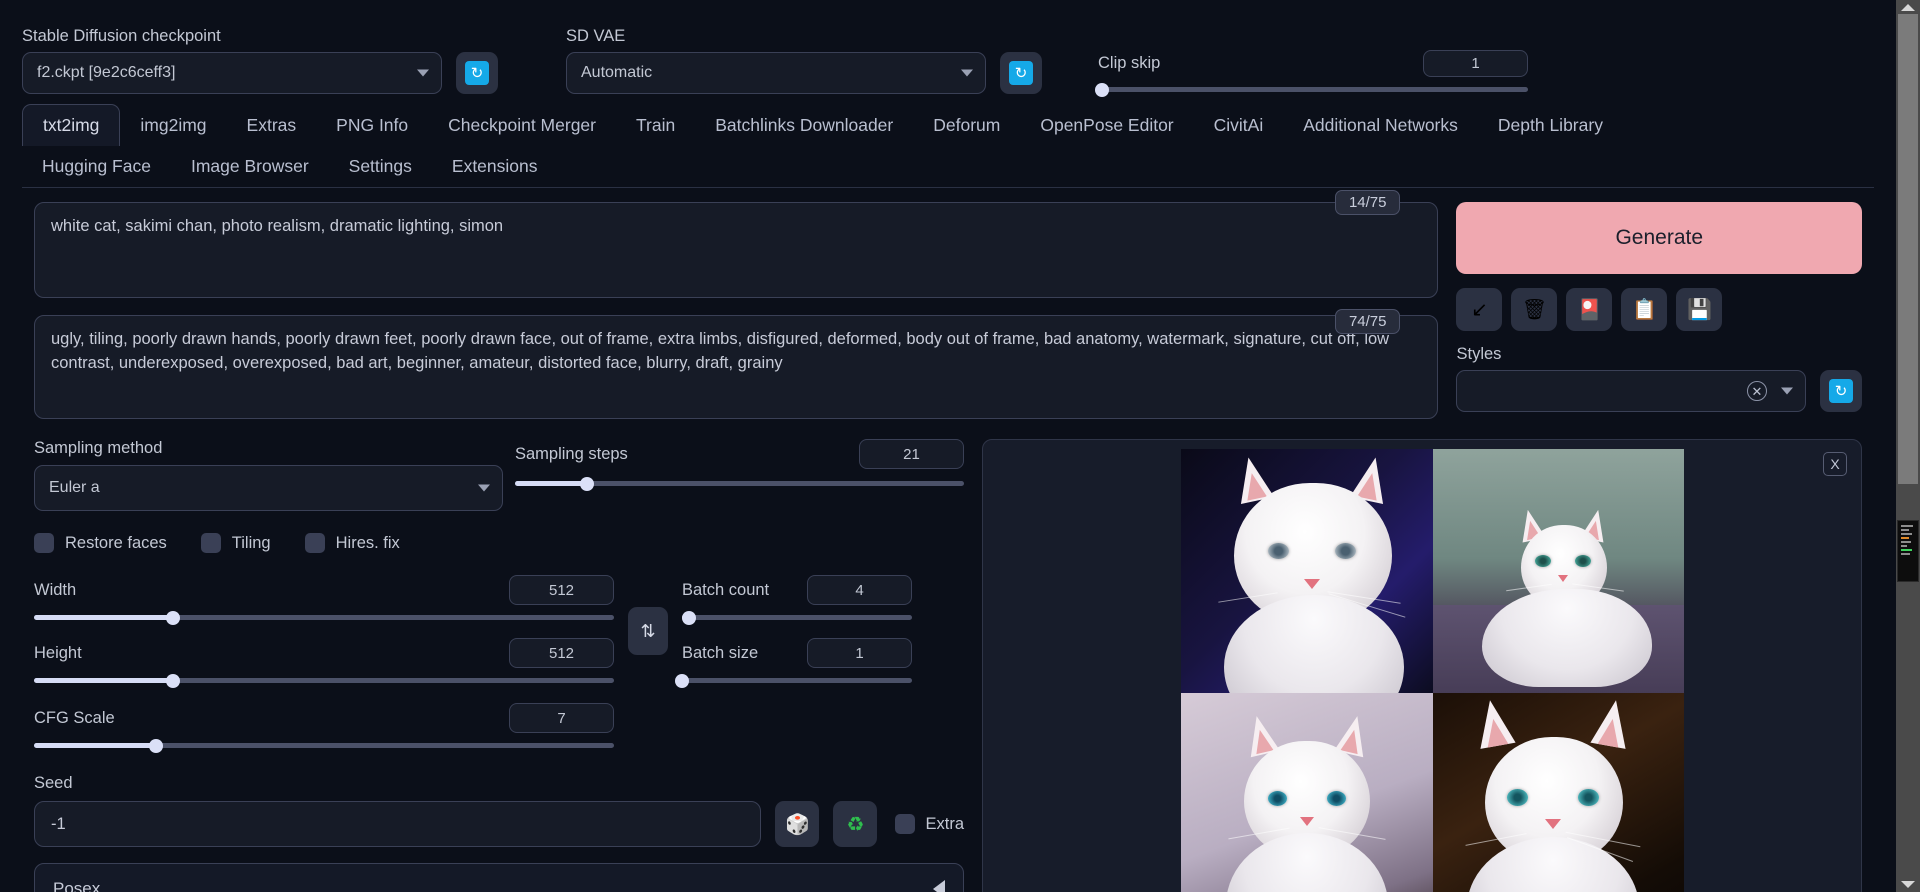 Image resolution: width=1920 pixels, height=892 pixels. Describe the element at coordinates (380, 166) in the screenshot. I see `tab-settings: Settings` at that location.